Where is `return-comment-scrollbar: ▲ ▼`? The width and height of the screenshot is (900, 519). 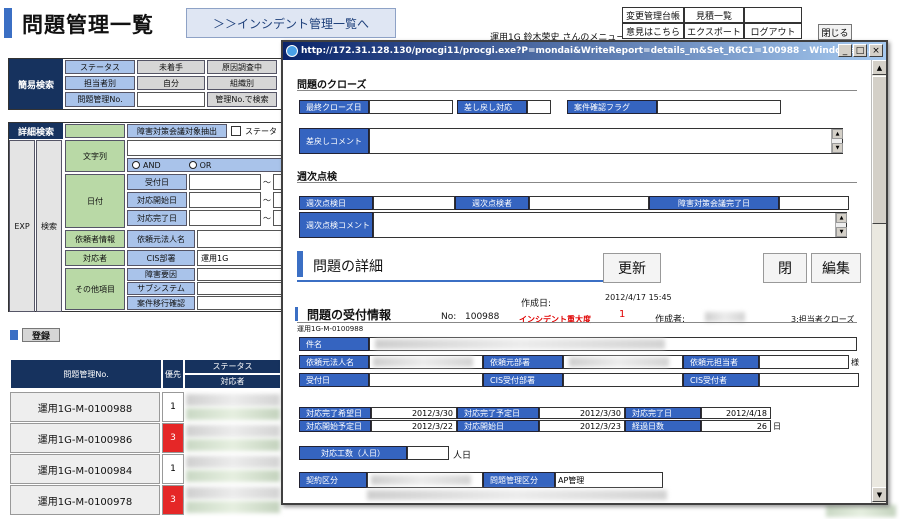 return-comment-scrollbar: ▲ ▼ is located at coordinates (837, 141).